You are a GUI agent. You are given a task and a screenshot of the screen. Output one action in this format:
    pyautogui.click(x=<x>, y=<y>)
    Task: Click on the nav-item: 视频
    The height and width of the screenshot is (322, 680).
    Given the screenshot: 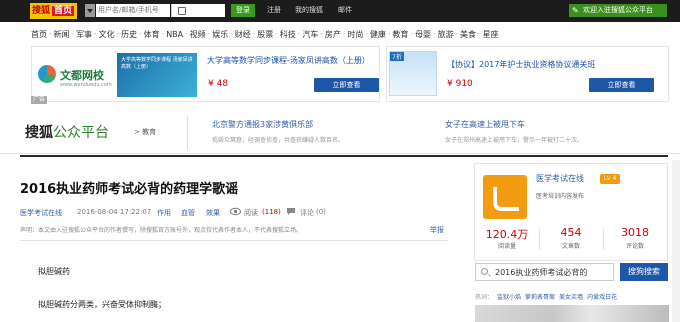 What is the action you would take?
    pyautogui.click(x=198, y=34)
    